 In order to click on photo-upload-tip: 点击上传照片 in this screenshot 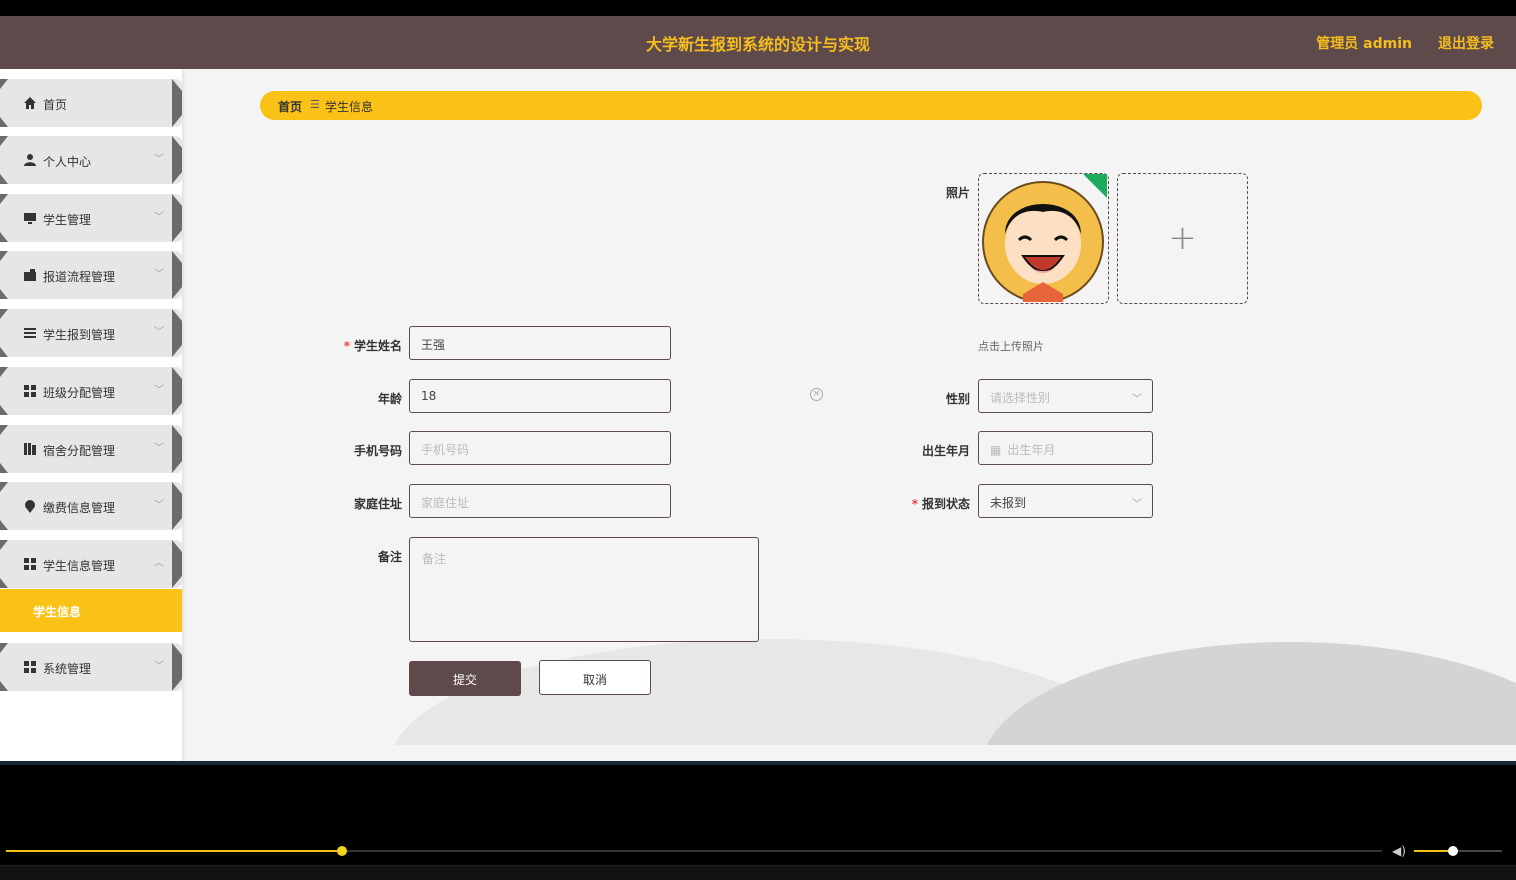, I will do `click(1011, 346)`.